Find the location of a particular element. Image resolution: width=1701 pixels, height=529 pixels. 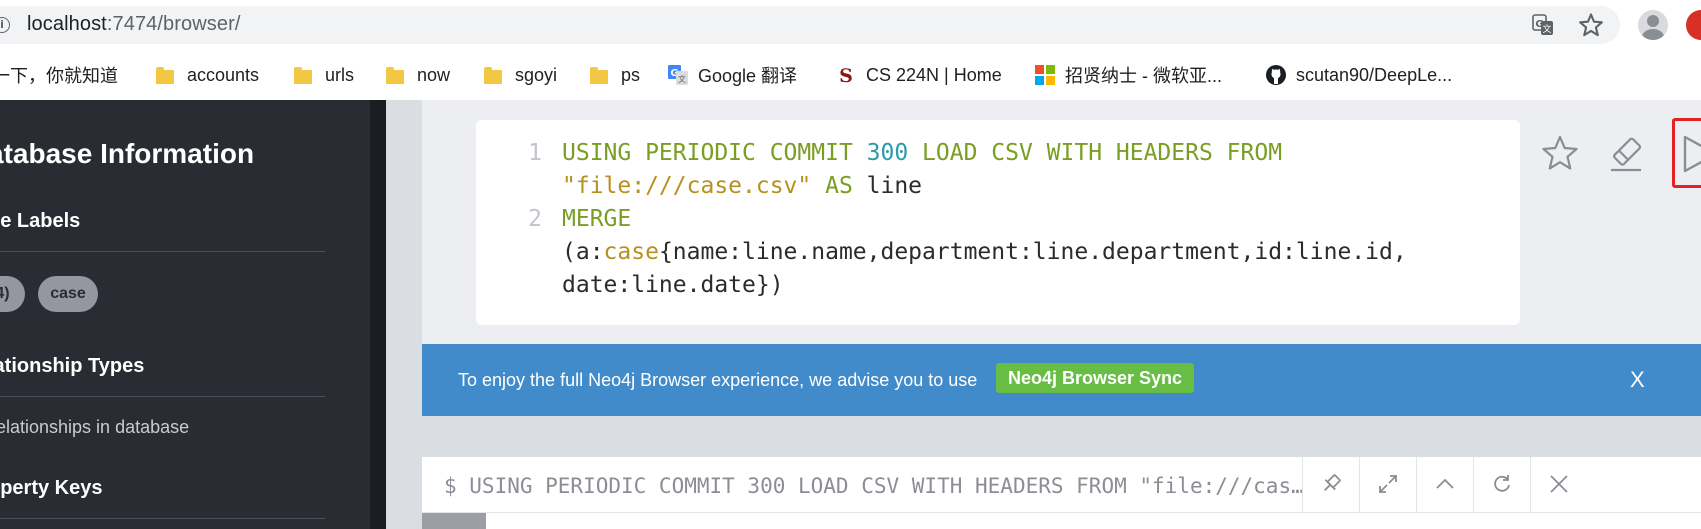

collapse-button is located at coordinates (1444, 485).